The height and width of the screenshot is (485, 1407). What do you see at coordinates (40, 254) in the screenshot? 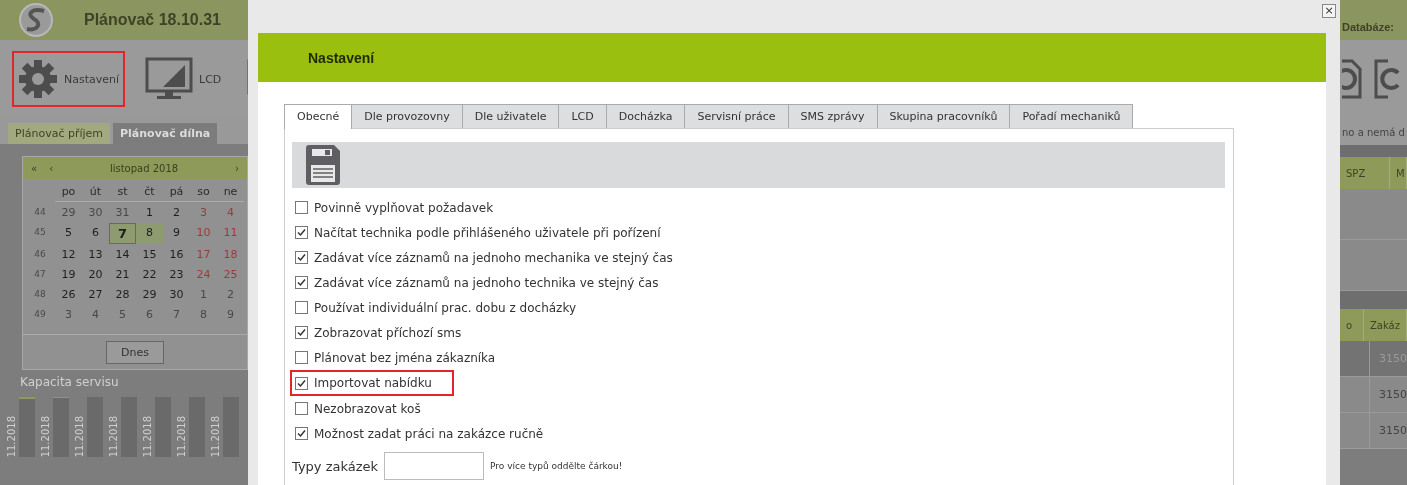
I see `week-number: 46` at bounding box center [40, 254].